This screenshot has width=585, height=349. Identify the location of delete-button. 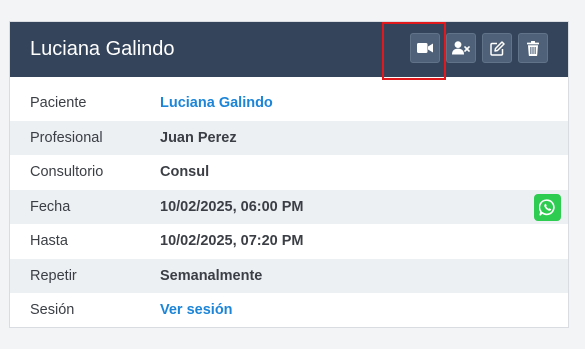
(533, 48).